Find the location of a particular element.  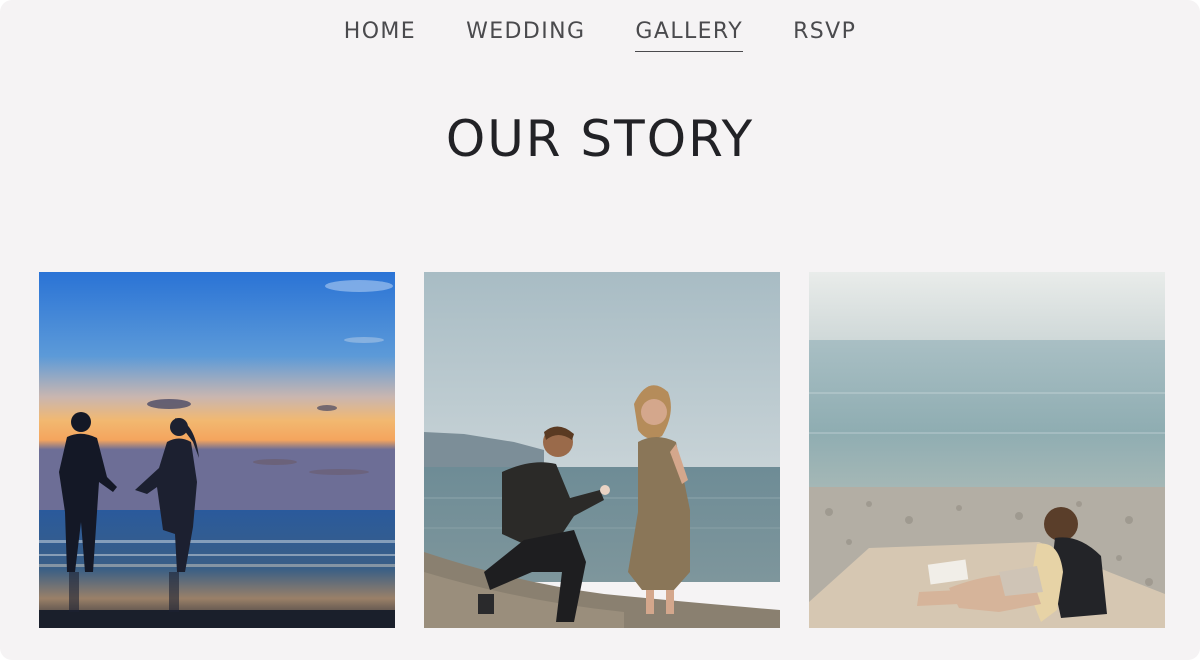

nav-rsvp: RSVP is located at coordinates (824, 35).